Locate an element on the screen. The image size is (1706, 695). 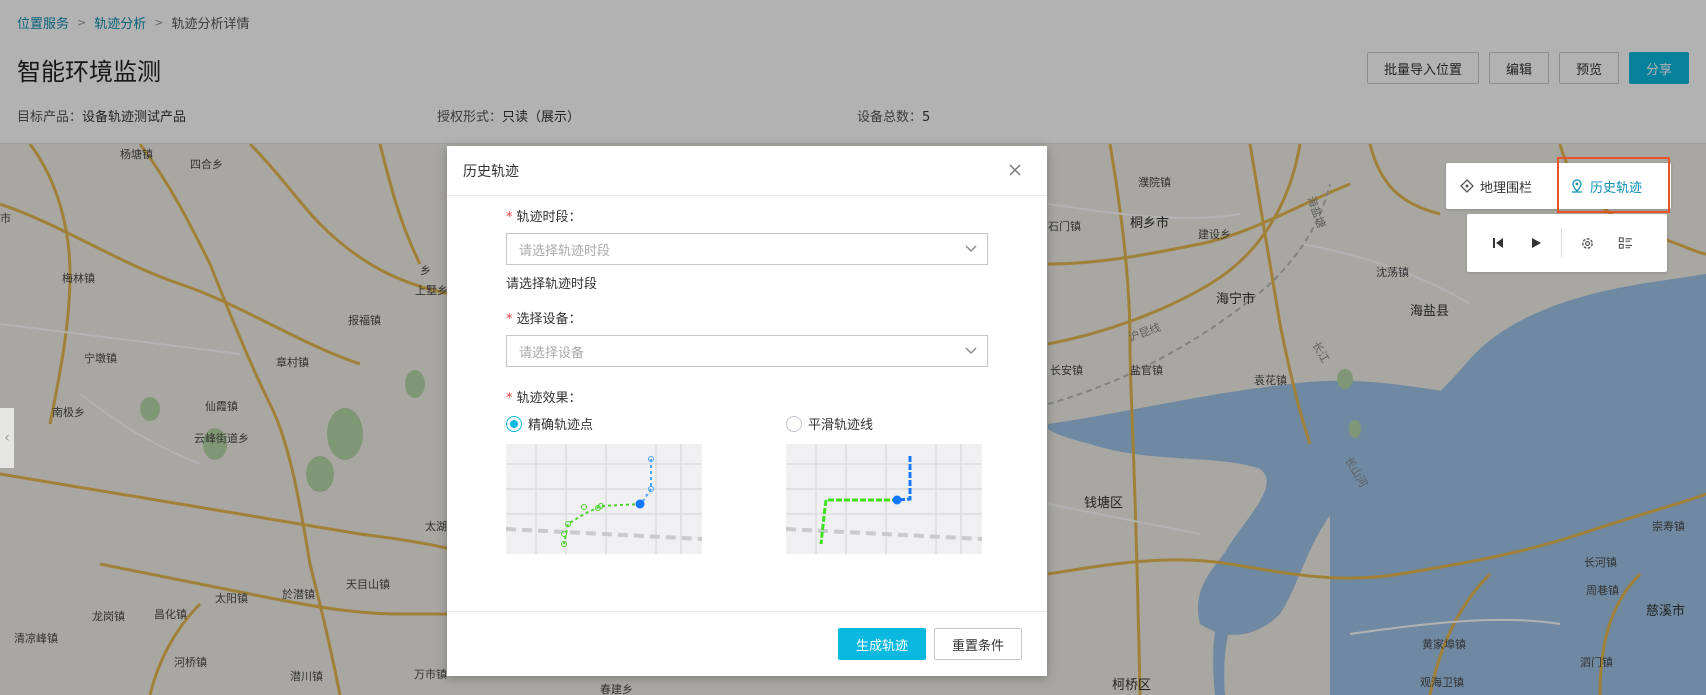
skip-to-start-icon is located at coordinates (1498, 243).